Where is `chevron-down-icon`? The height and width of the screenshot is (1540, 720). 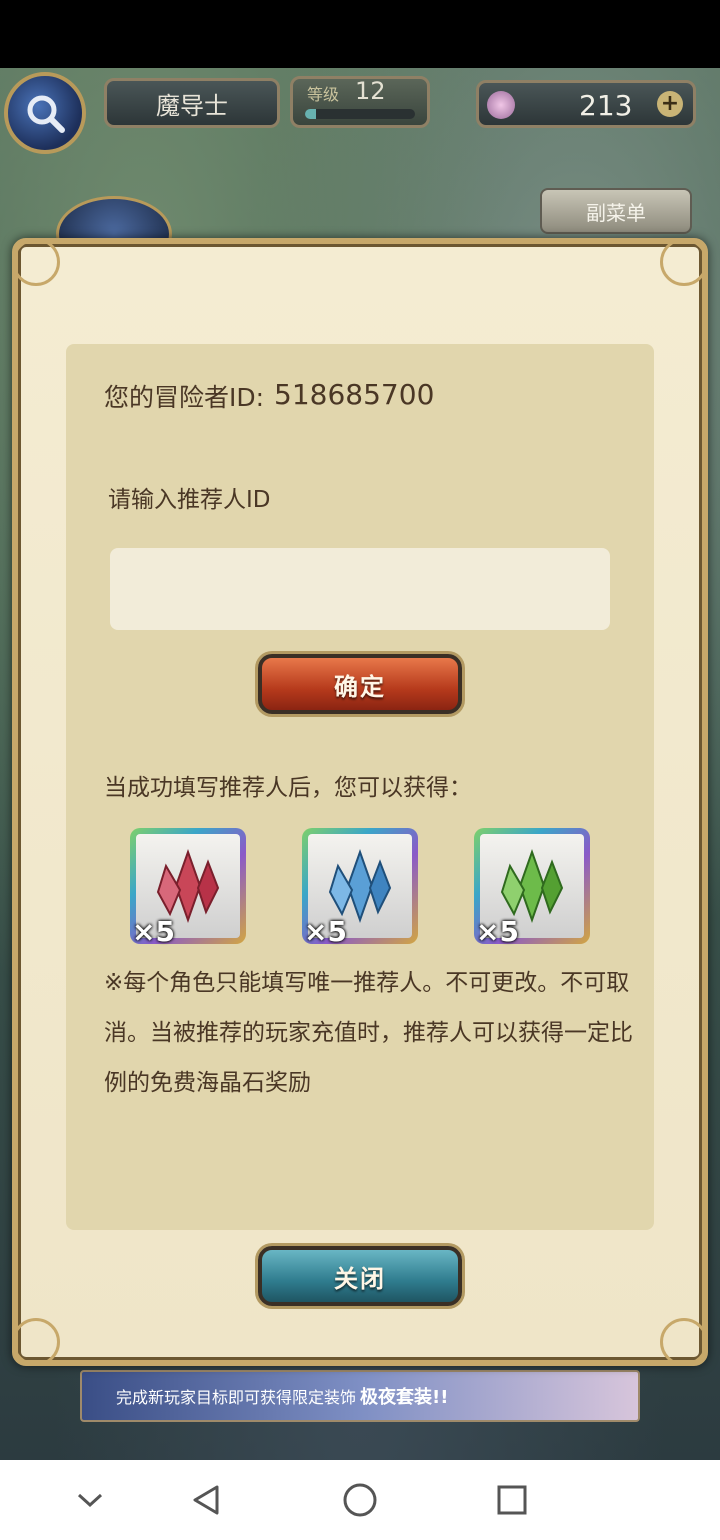 chevron-down-icon is located at coordinates (90, 1500).